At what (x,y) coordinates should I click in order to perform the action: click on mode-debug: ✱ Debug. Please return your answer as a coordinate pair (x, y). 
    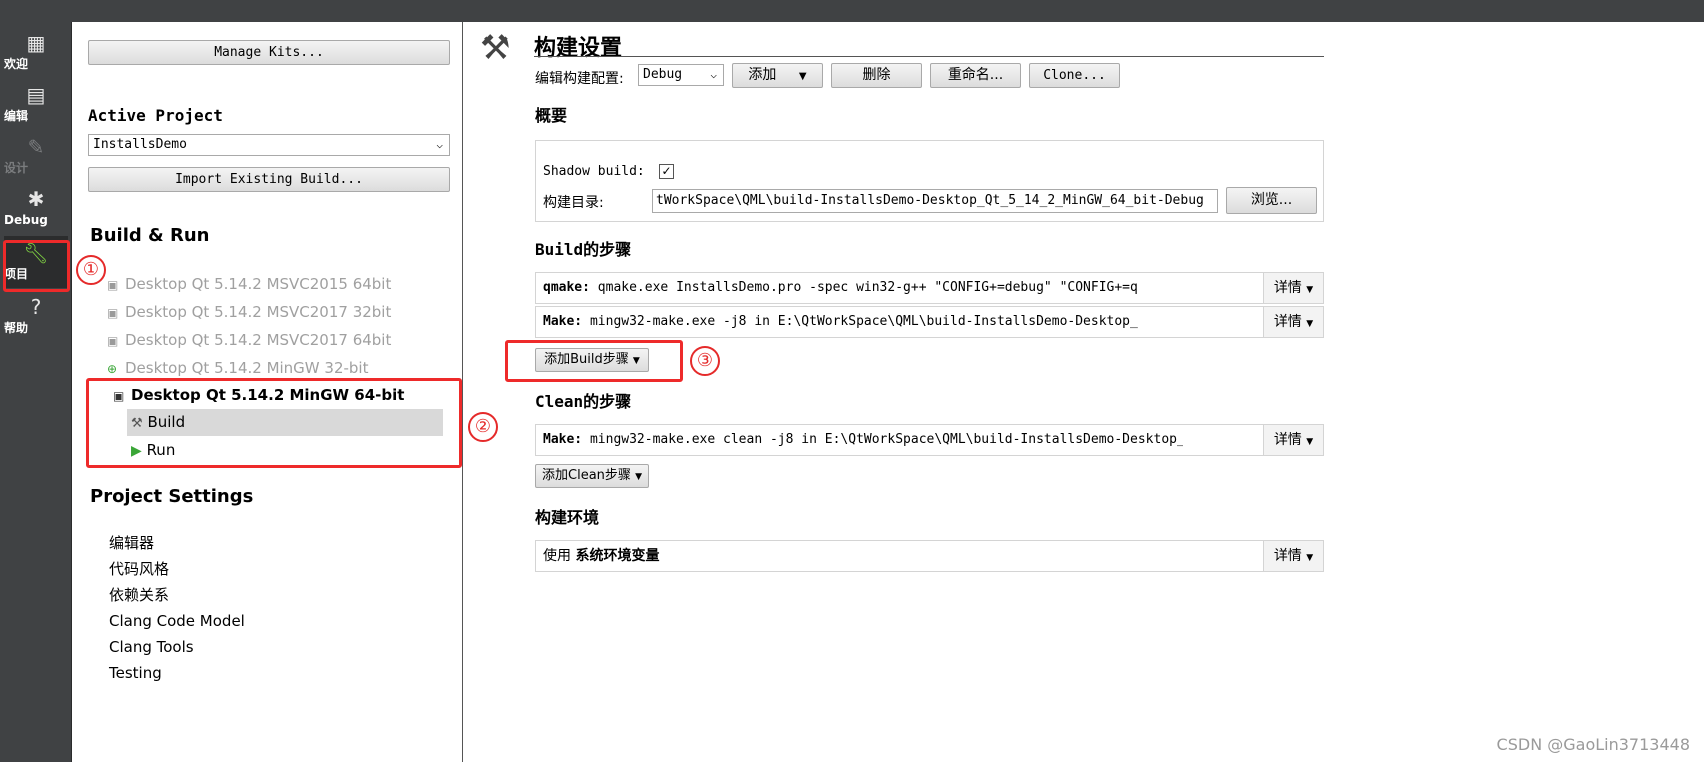
    Looking at the image, I should click on (36, 208).